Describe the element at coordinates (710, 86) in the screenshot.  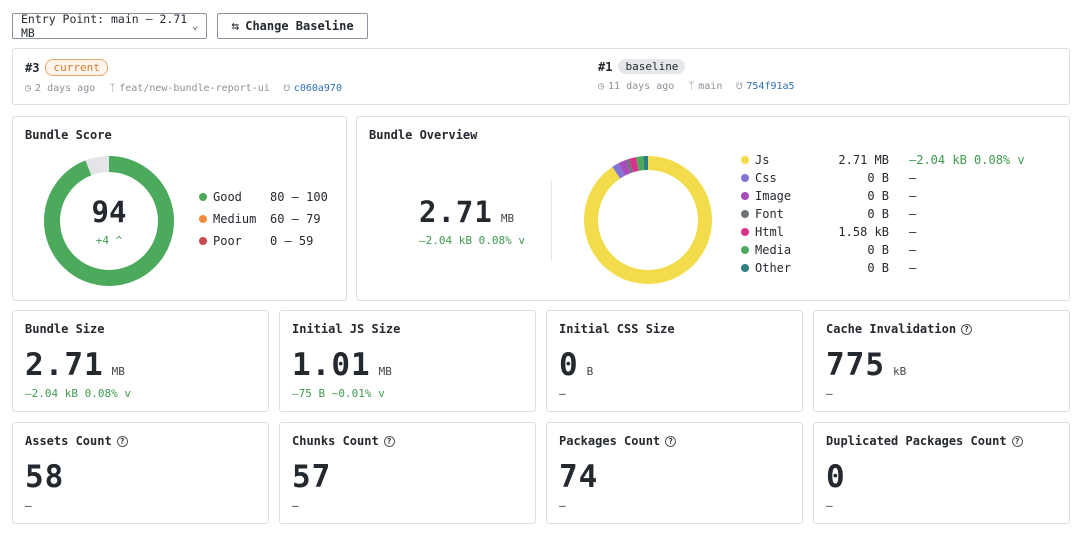
I see `baseline-branch: main` at that location.